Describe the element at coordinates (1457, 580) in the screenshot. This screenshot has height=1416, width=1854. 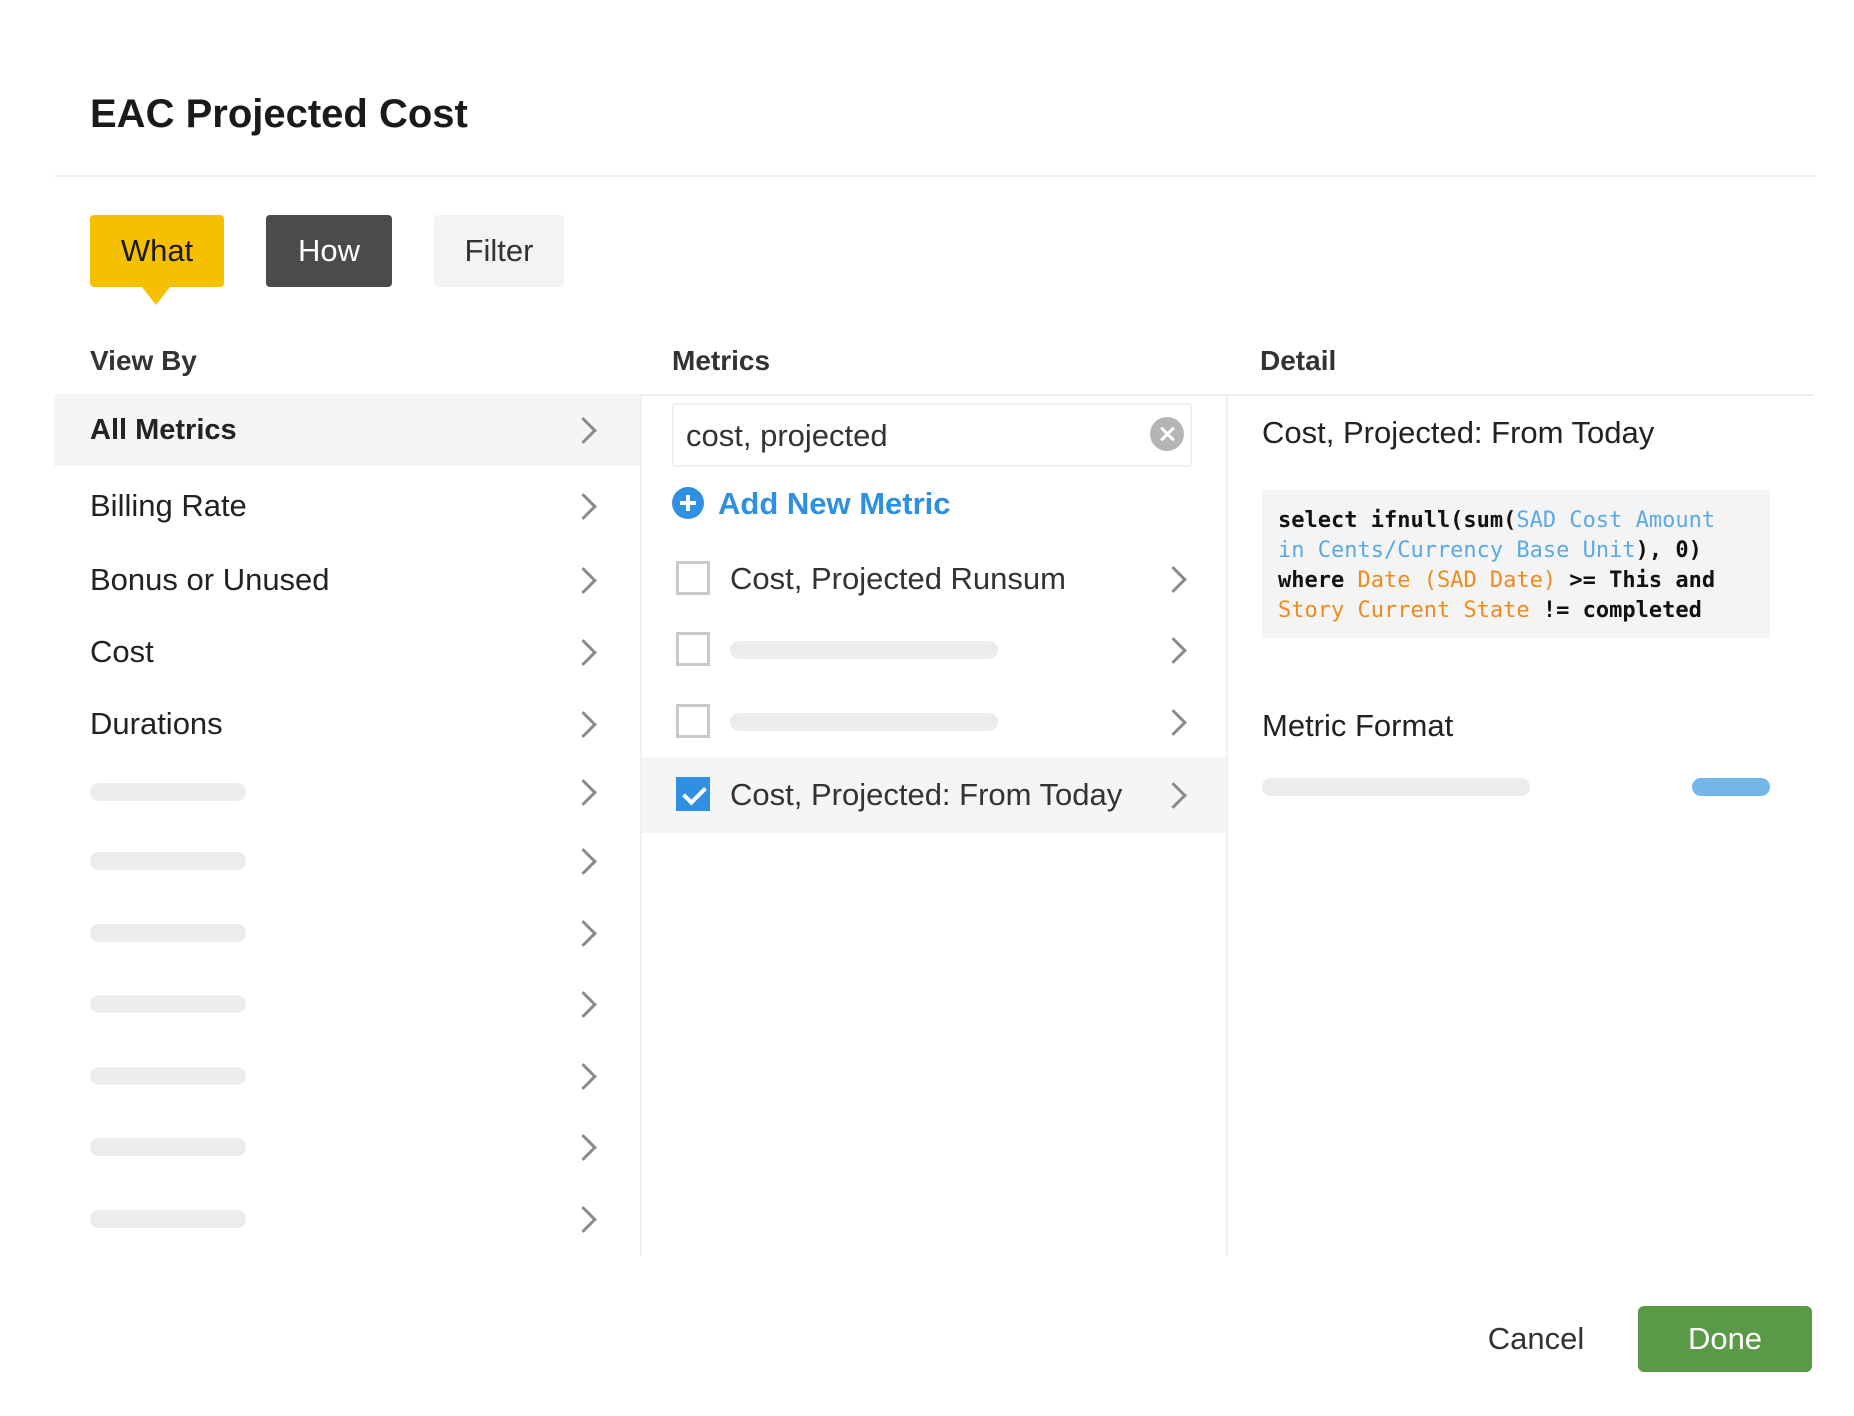
I see `query-field: Date (SAD Date)` at that location.